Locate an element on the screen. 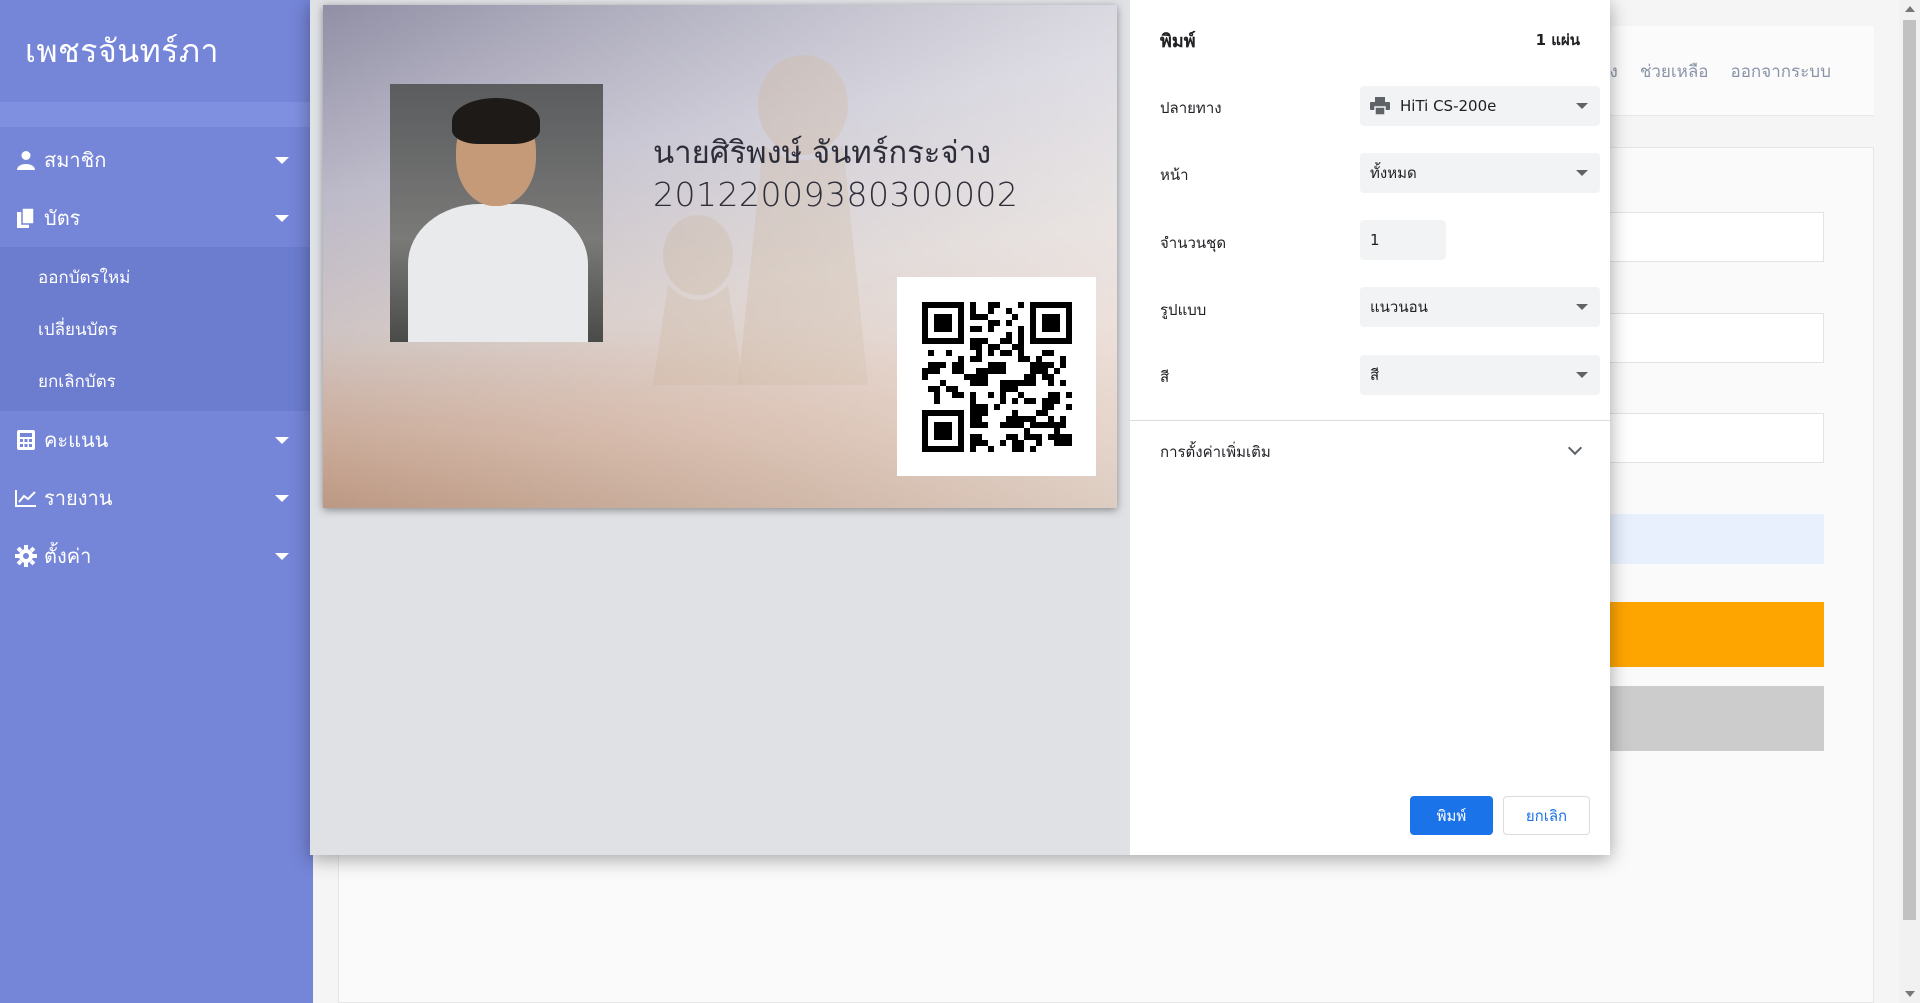  menu-label: สมาชิก is located at coordinates (75, 160).